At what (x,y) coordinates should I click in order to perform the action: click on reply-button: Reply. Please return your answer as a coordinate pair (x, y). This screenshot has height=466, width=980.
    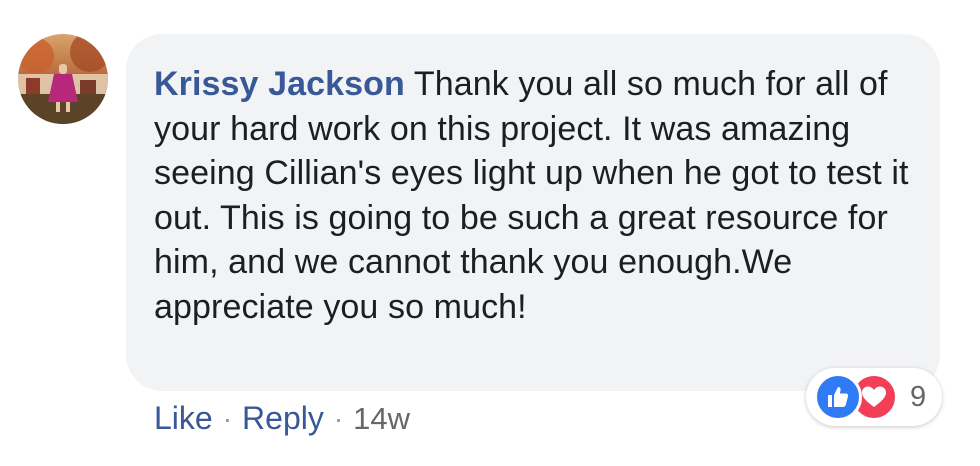
    Looking at the image, I should click on (283, 418).